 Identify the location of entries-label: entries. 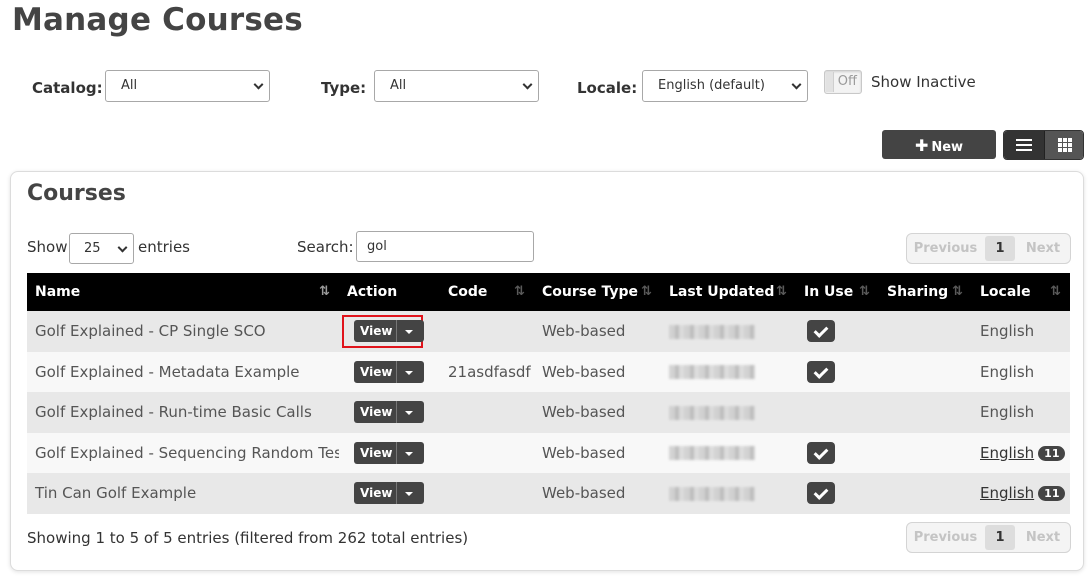
(164, 247).